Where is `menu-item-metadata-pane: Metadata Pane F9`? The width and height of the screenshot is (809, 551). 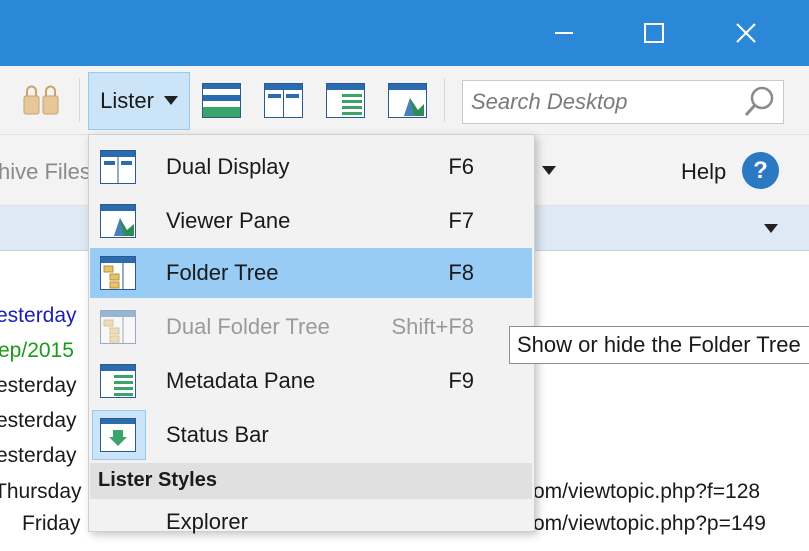 menu-item-metadata-pane: Metadata Pane F9 is located at coordinates (311, 381).